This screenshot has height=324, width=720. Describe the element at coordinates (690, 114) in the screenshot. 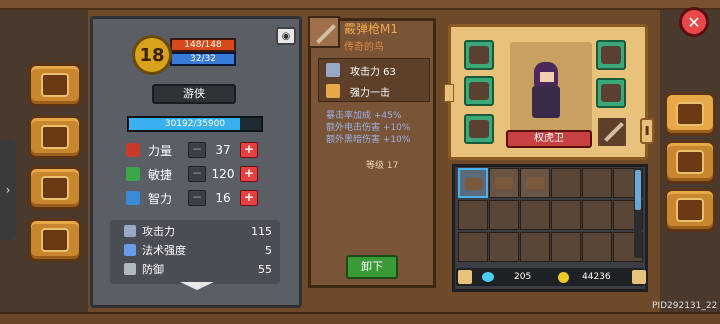

I see `tab-character` at that location.